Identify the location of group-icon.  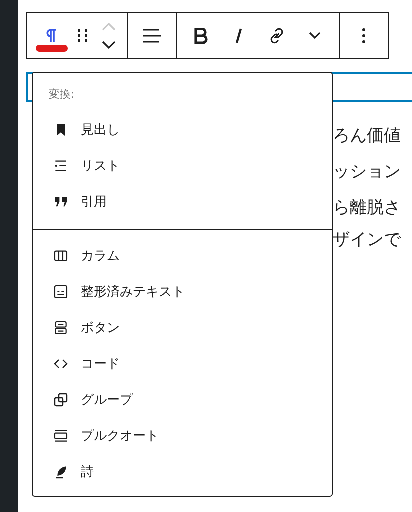
(61, 400).